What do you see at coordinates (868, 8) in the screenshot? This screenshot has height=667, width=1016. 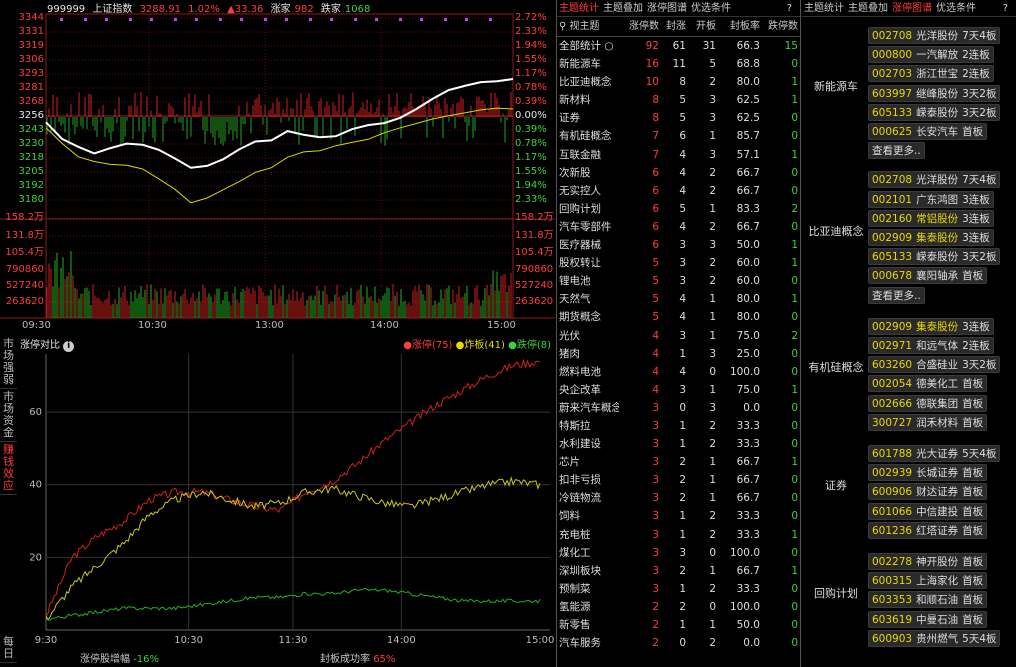 I see `tab-theme-overlay-r: 主题叠加` at bounding box center [868, 8].